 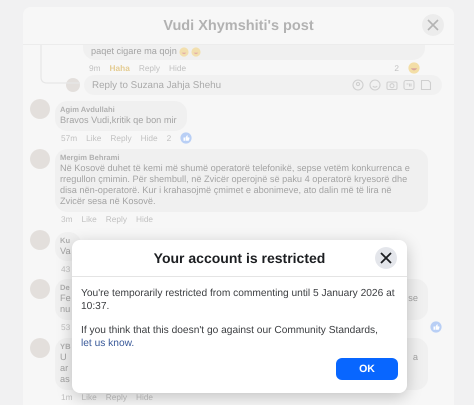 I want to click on let-us-know-link: let us know., so click(x=107, y=343).